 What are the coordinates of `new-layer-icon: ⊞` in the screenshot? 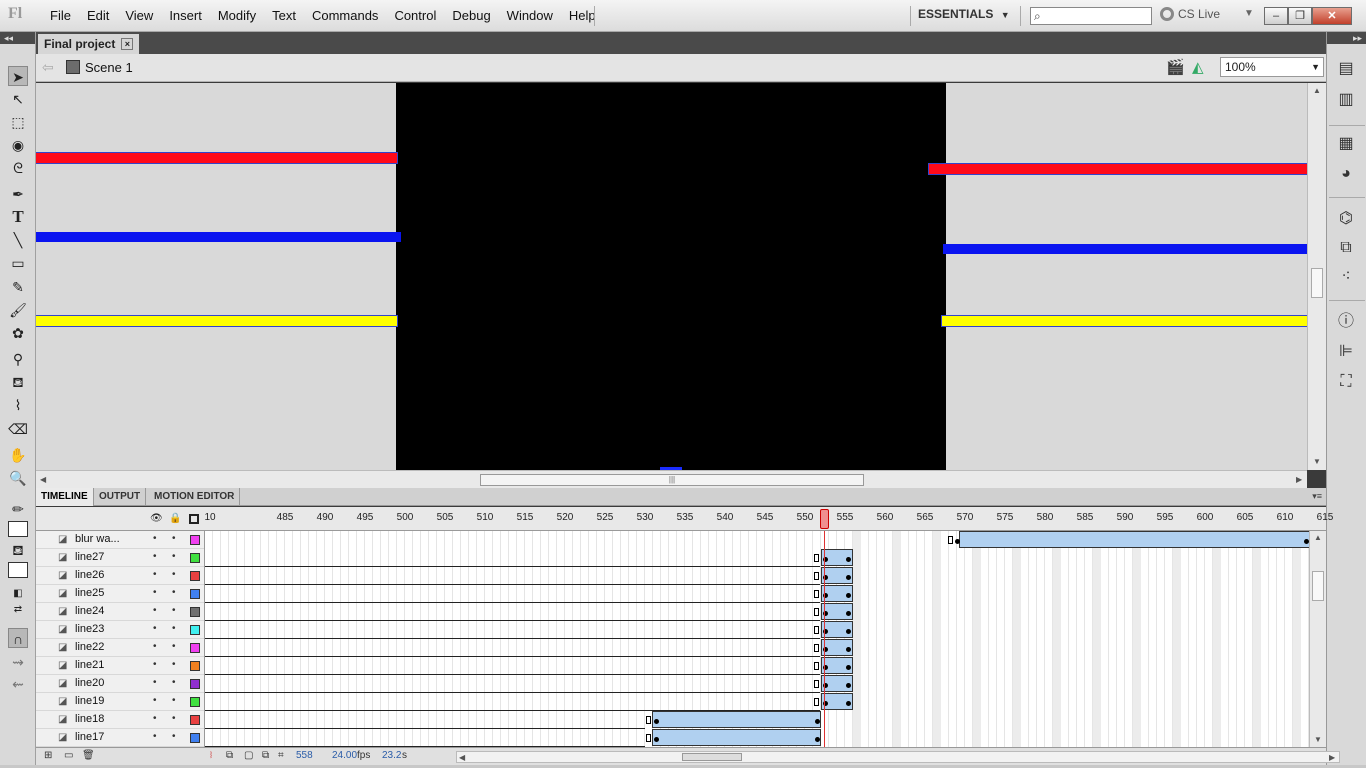 It's located at (48, 755).